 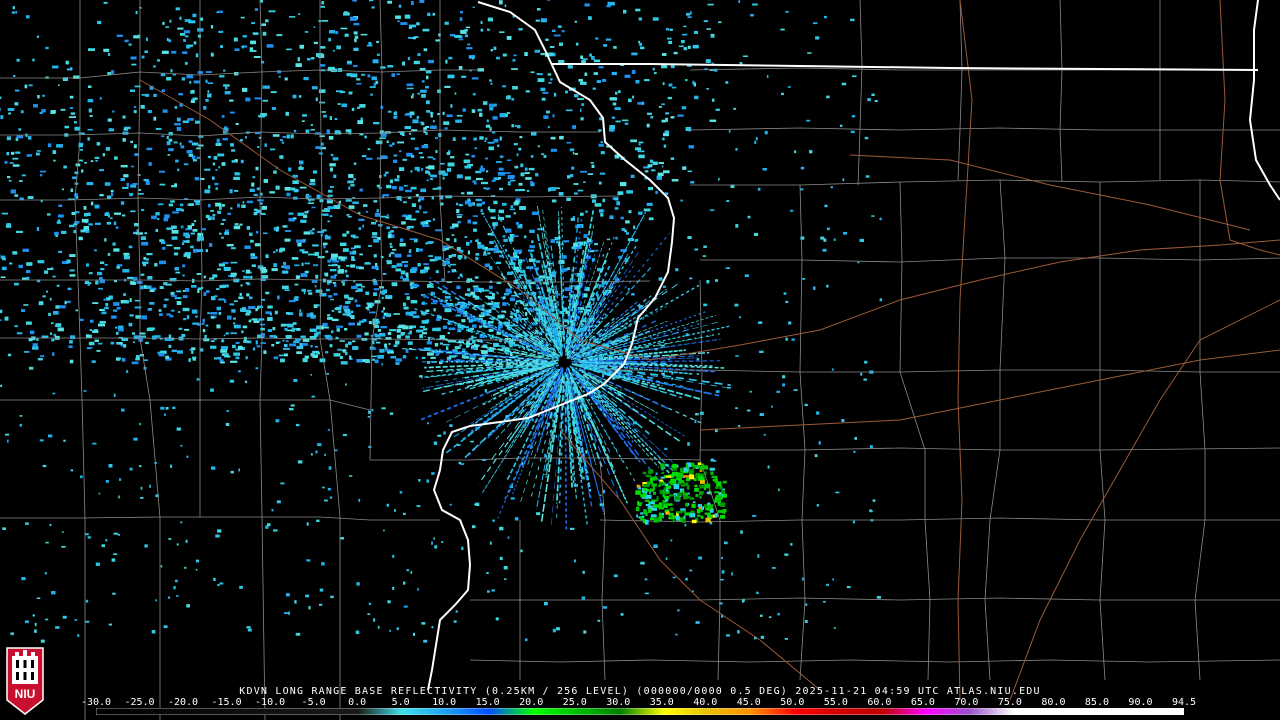 What do you see at coordinates (835, 702) in the screenshot?
I see `colorbar-tick-17: 55.0` at bounding box center [835, 702].